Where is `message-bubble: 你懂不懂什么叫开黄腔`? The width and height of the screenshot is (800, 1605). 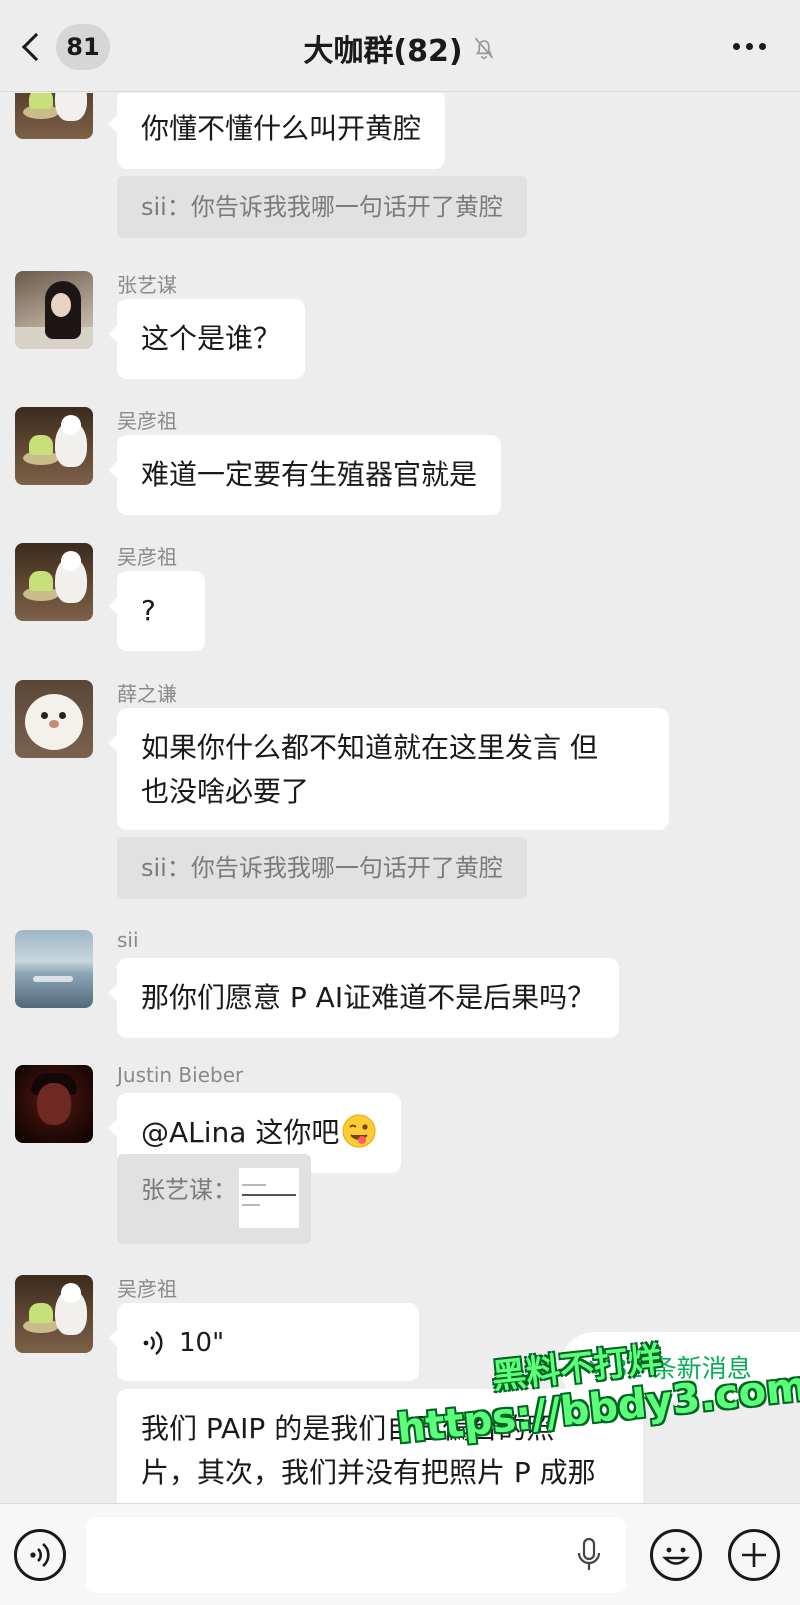 message-bubble: 你懂不懂什么叫开黄腔 is located at coordinates (276, 131).